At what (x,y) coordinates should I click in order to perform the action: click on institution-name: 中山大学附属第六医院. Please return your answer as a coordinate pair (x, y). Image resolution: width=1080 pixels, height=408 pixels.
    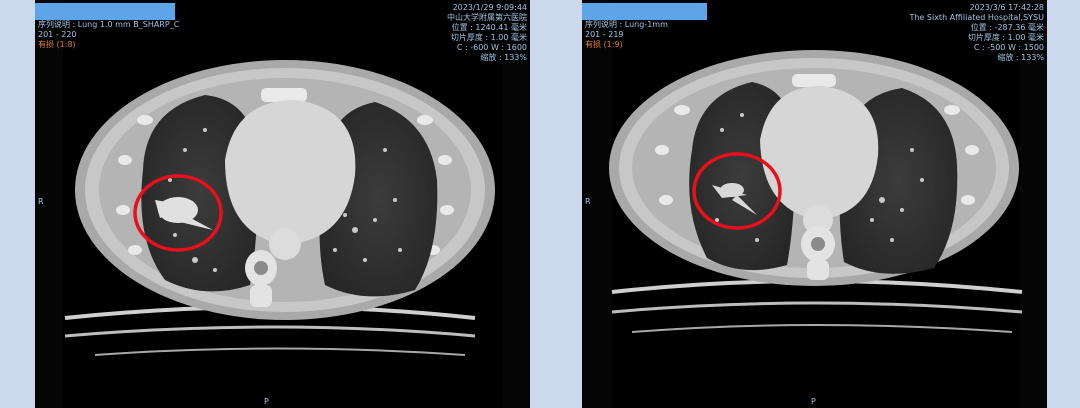
    Looking at the image, I should click on (487, 17).